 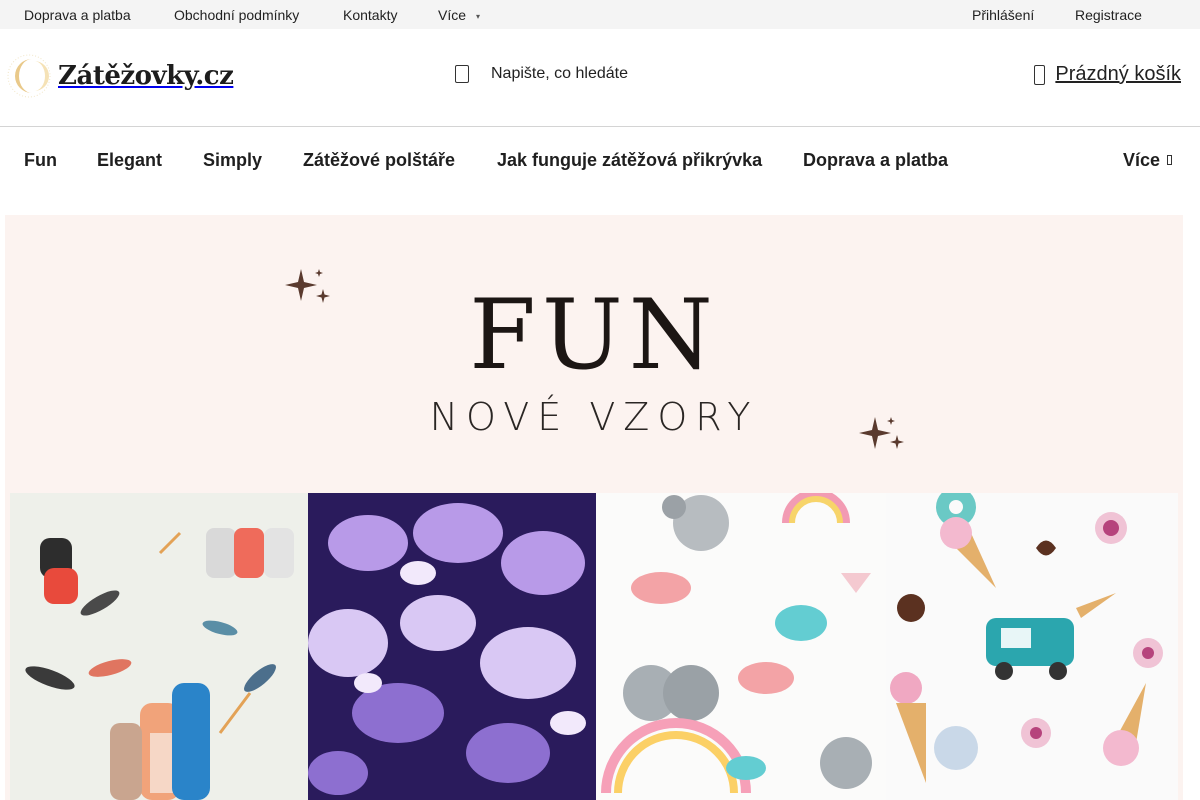 I want to click on search-bar: Napište, co hledáte, so click(x=541, y=74).